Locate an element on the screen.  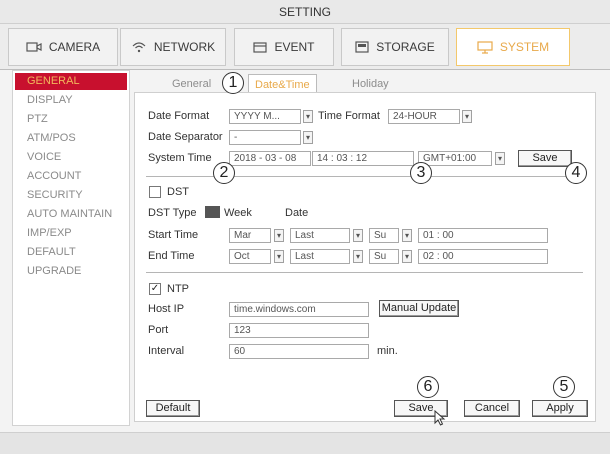
dst-type-date-label: Date is located at coordinates (296, 213).